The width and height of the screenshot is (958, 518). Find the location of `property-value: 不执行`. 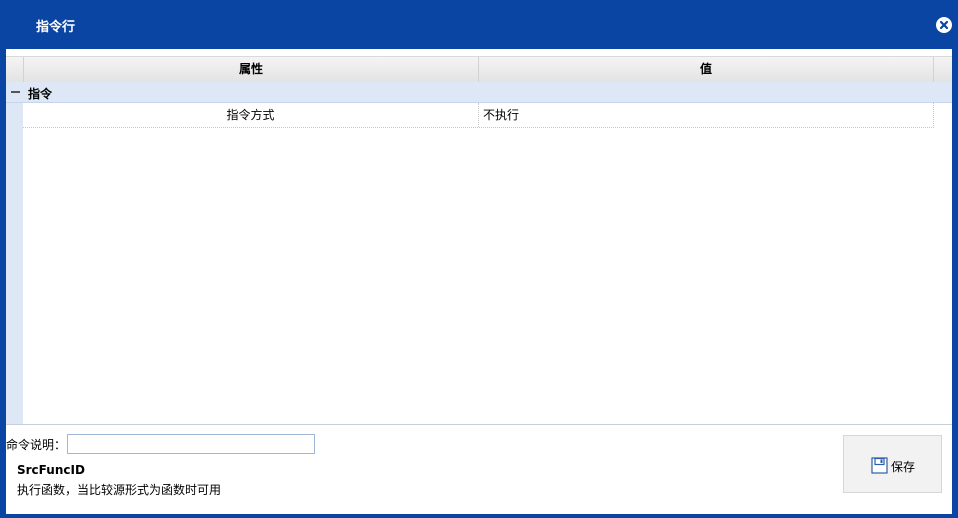

property-value: 不执行 is located at coordinates (703, 115).